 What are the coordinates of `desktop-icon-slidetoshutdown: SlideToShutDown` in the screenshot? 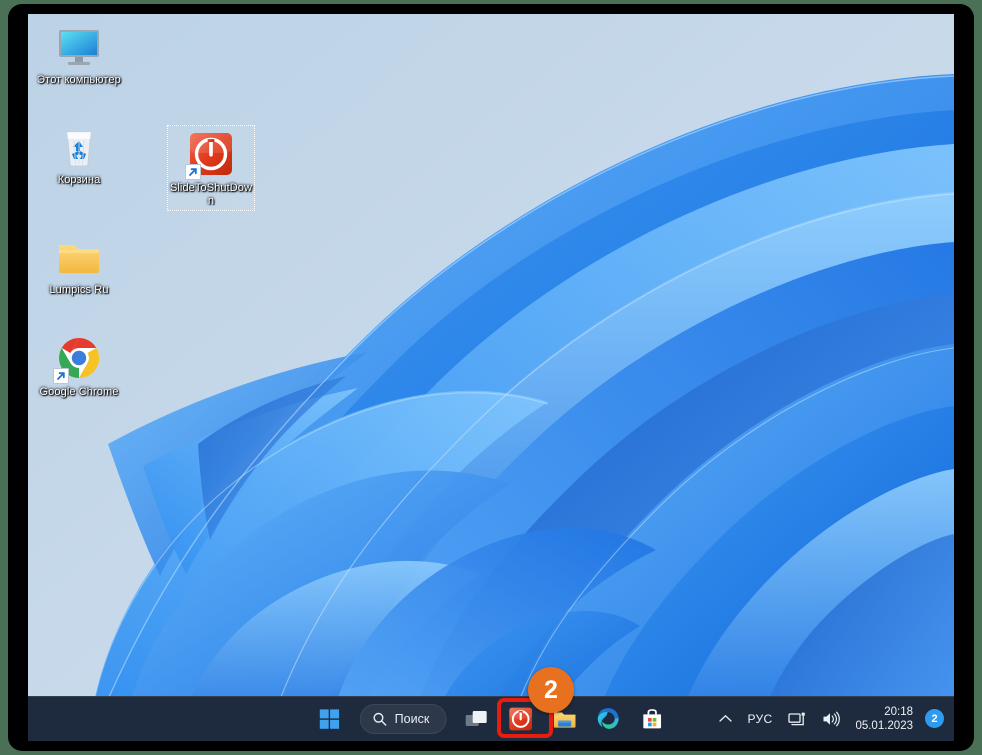 It's located at (211, 168).